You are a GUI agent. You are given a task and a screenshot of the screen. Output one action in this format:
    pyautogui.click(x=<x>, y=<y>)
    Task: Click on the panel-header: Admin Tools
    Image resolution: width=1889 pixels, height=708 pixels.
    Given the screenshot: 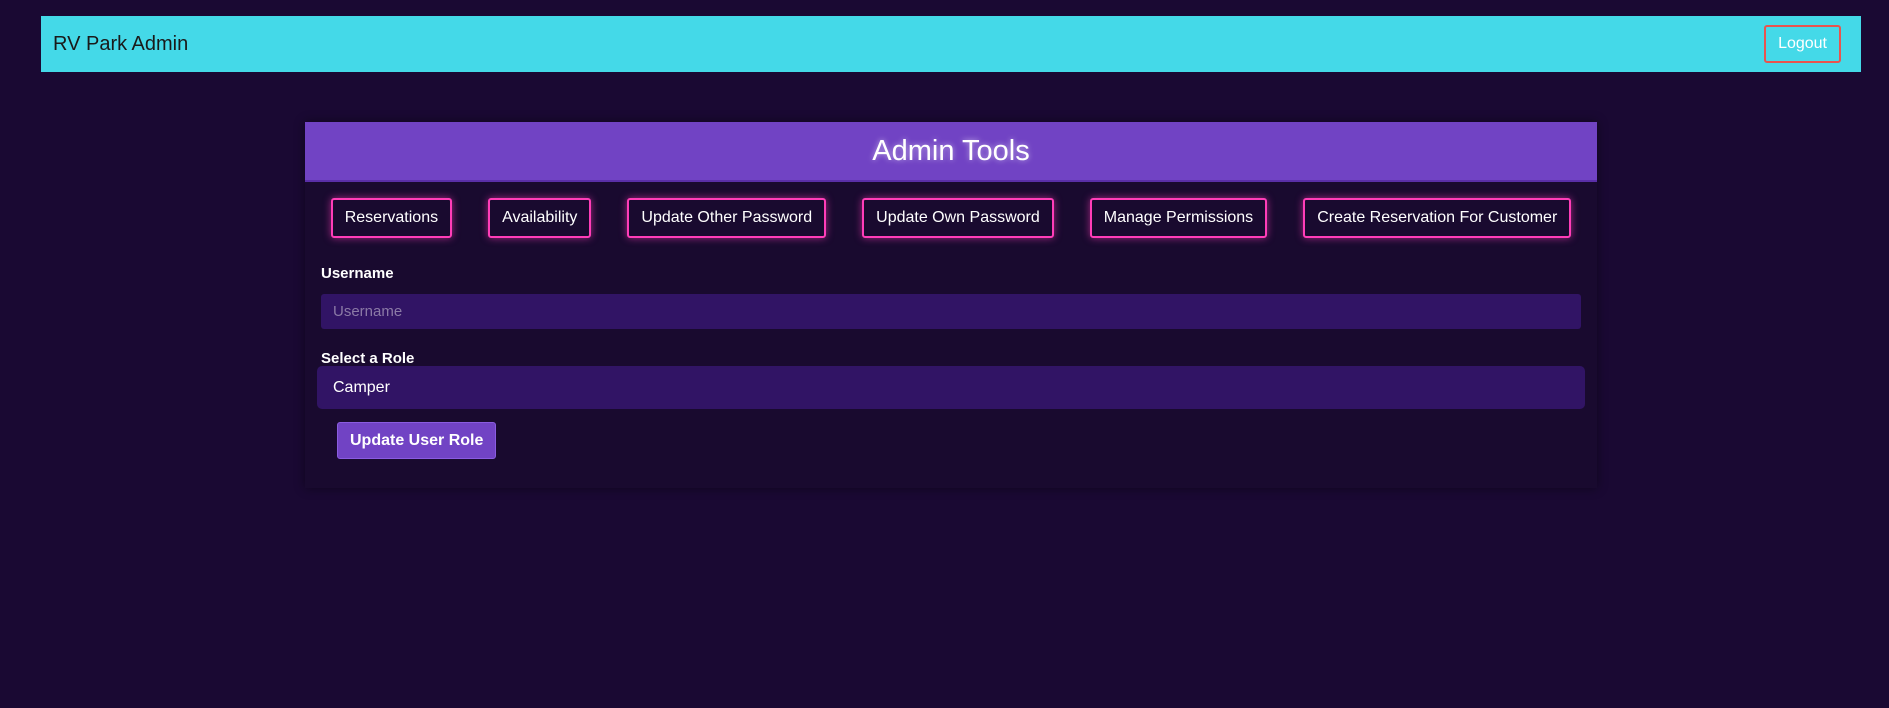 What is the action you would take?
    pyautogui.click(x=951, y=152)
    